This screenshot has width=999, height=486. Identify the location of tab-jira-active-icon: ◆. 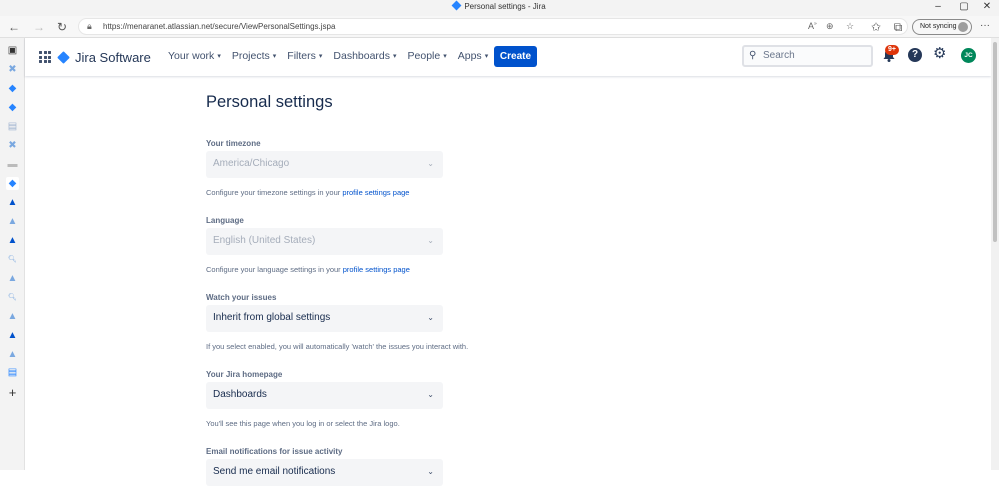
(12, 183).